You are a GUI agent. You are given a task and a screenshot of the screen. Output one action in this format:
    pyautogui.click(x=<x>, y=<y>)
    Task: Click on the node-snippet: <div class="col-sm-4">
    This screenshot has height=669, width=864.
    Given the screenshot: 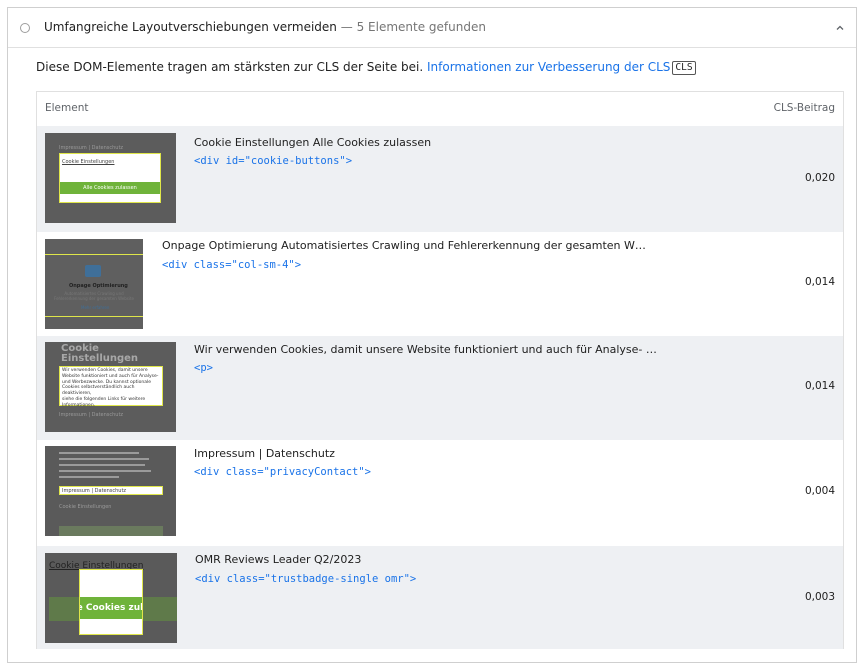 What is the action you would take?
    pyautogui.click(x=231, y=265)
    